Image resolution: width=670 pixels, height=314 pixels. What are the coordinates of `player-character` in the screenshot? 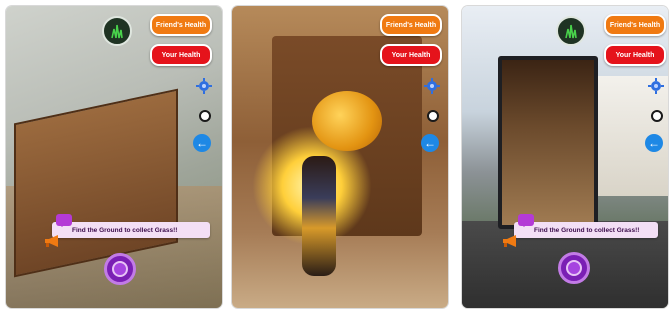 It's located at (319, 216).